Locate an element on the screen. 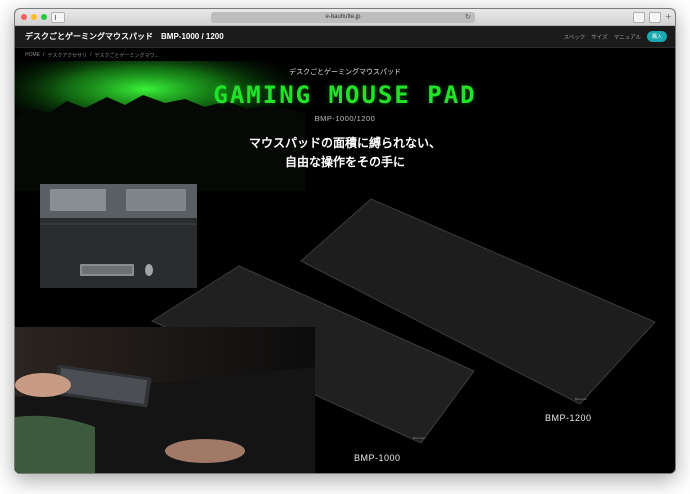 Image resolution: width=690 pixels, height=494 pixels. browser-toolbar: e-bauhutte.jp ↻ + is located at coordinates (345, 17).